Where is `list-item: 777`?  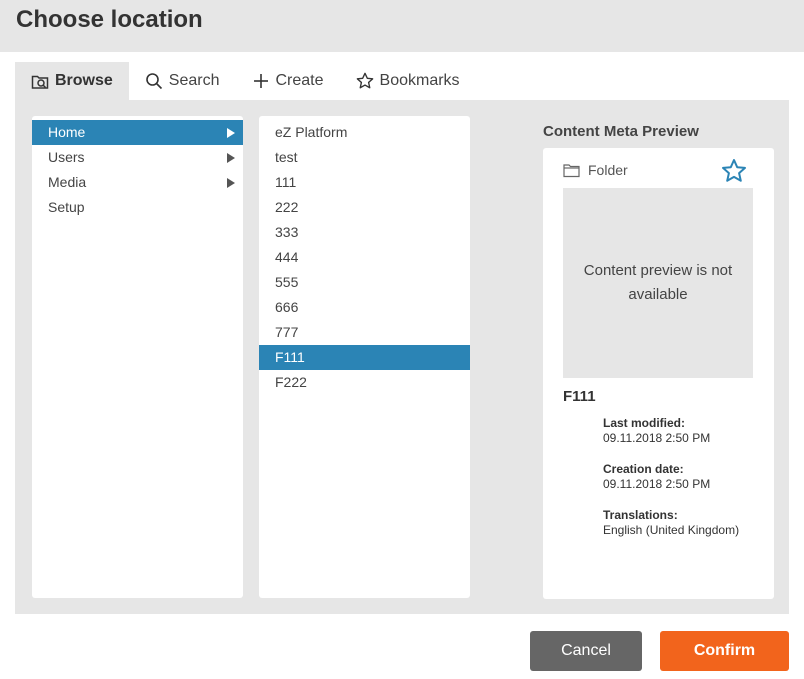
list-item: 777 is located at coordinates (364, 332).